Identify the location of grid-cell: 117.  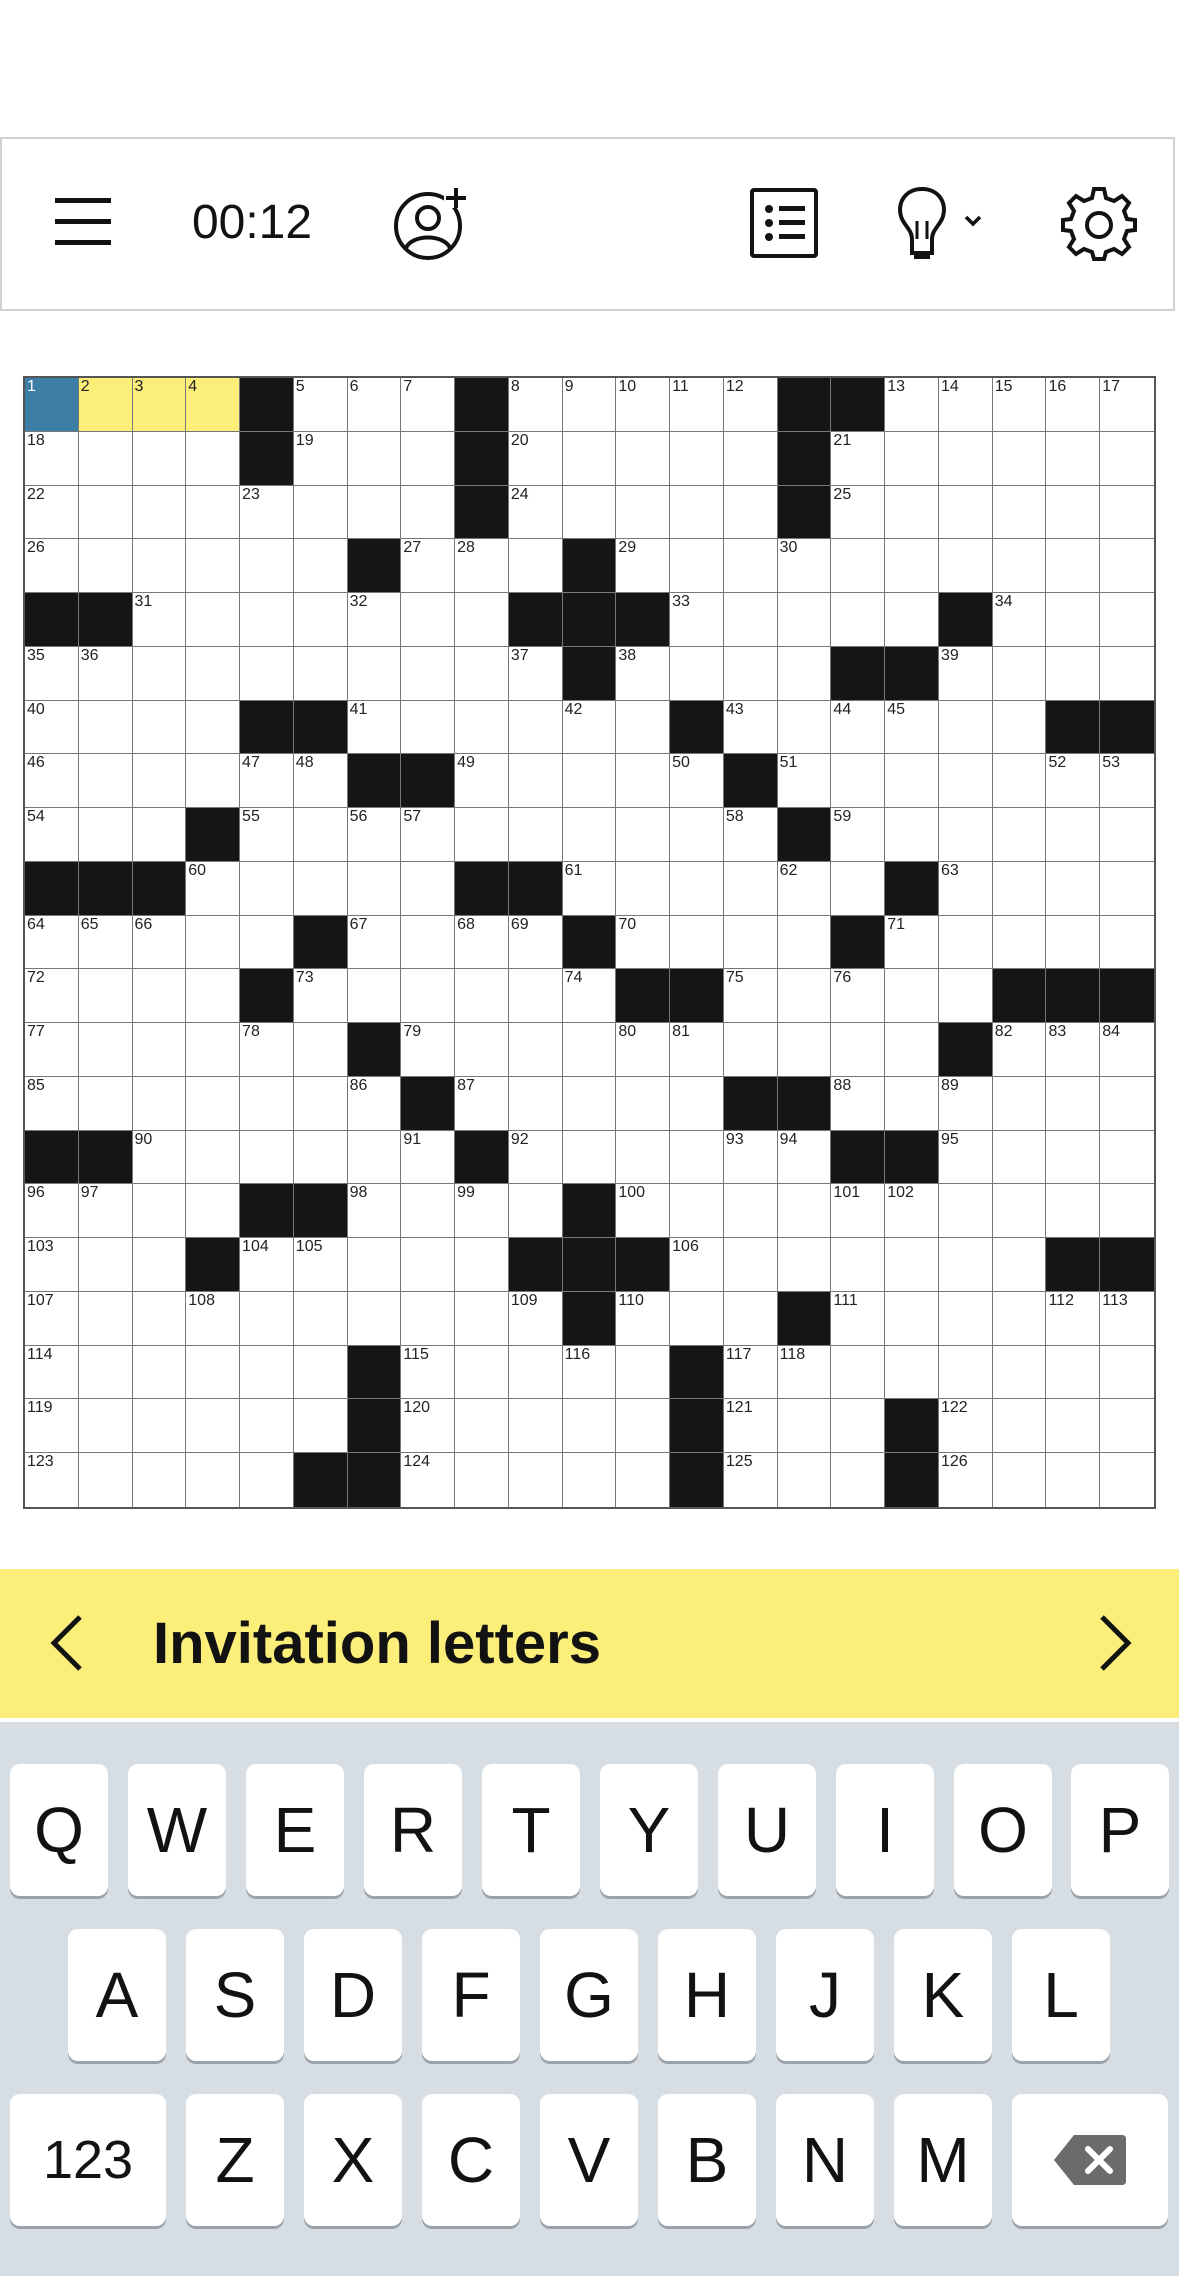
(750, 1372).